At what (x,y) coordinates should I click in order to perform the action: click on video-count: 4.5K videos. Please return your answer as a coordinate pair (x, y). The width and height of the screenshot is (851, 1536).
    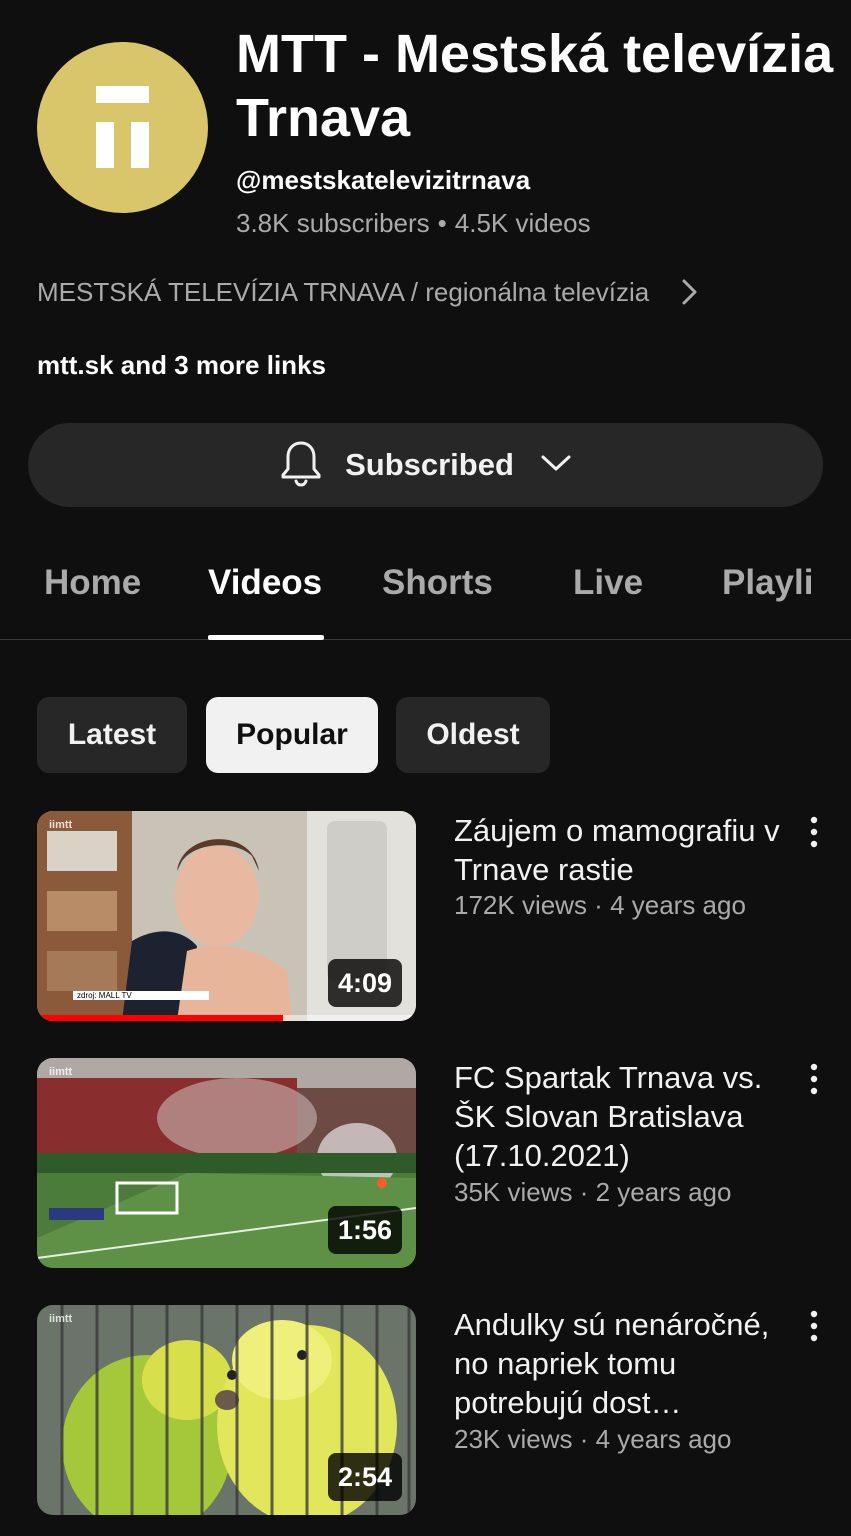
    Looking at the image, I should click on (522, 223).